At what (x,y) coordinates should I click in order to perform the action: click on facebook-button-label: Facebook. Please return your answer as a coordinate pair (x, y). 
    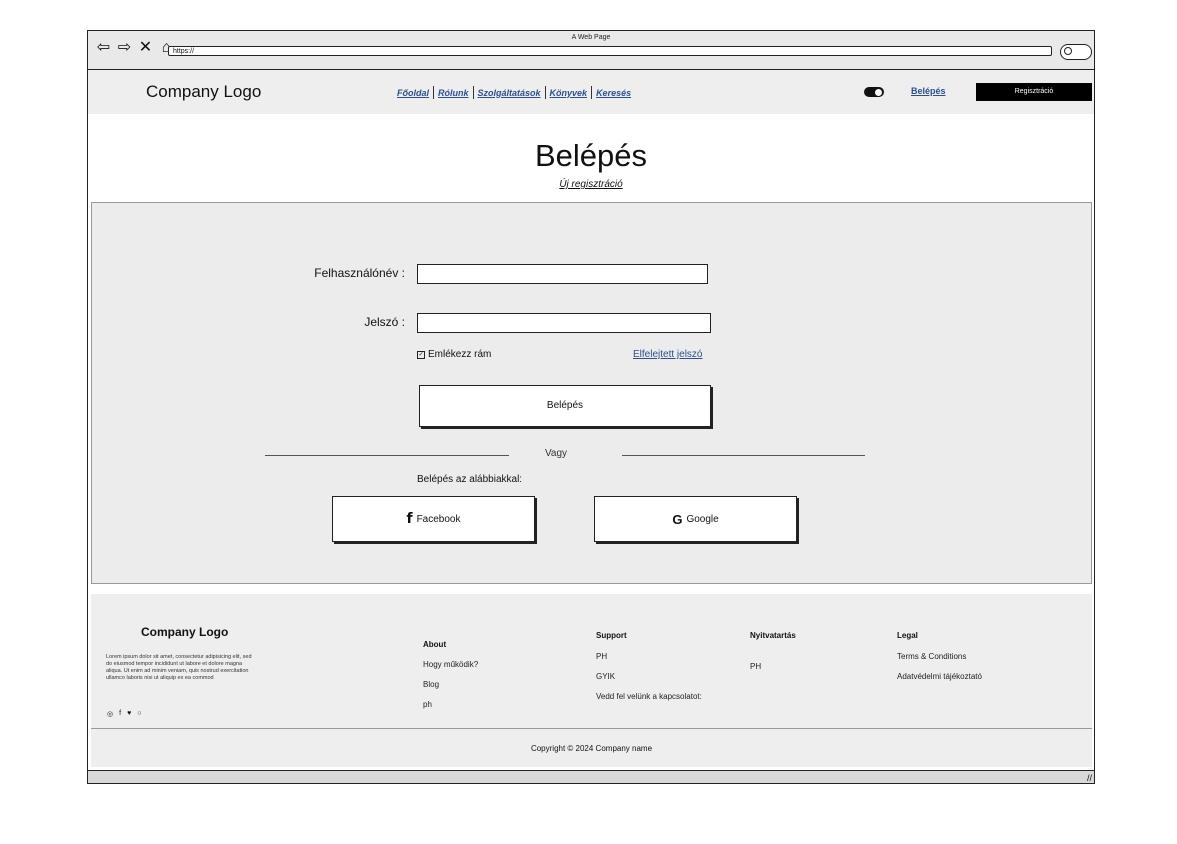
    Looking at the image, I should click on (438, 519).